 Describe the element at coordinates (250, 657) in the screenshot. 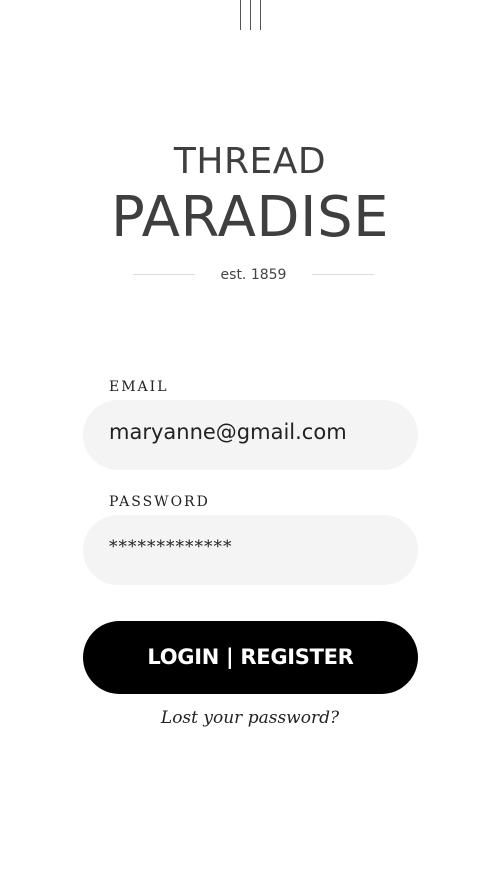

I see `login-register-button: LOGIN | REGISTER` at that location.